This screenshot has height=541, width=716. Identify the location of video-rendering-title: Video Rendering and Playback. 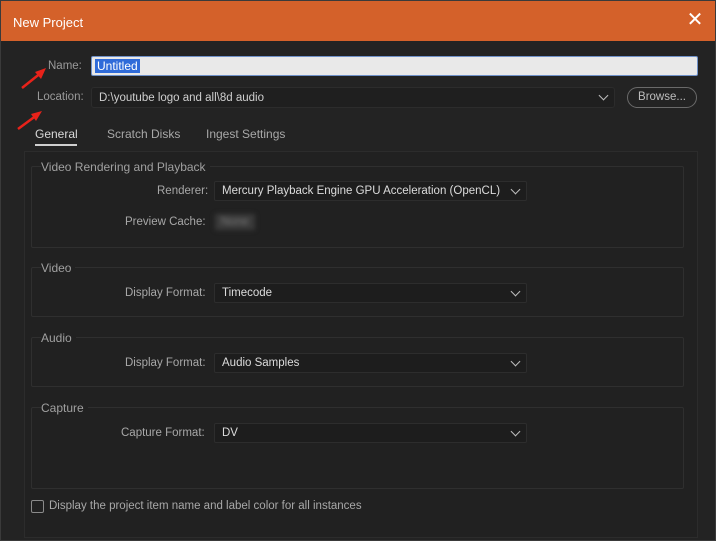
(125, 167).